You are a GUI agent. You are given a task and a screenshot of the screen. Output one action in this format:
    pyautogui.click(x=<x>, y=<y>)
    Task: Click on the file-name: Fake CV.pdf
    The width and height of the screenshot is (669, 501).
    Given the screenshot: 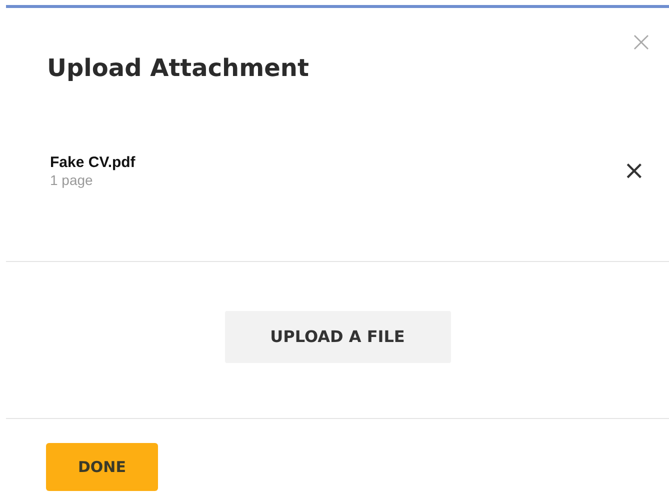 What is the action you would take?
    pyautogui.click(x=93, y=163)
    